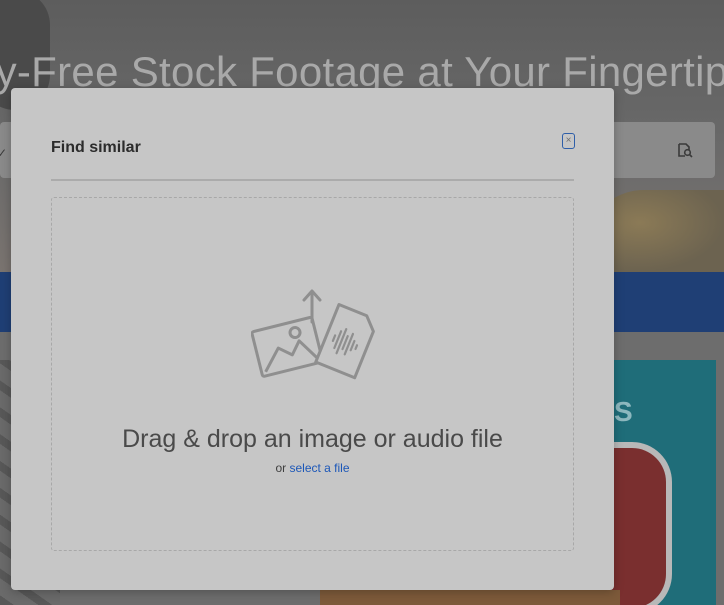  What do you see at coordinates (96, 147) in the screenshot?
I see `modal-title: Find similar` at bounding box center [96, 147].